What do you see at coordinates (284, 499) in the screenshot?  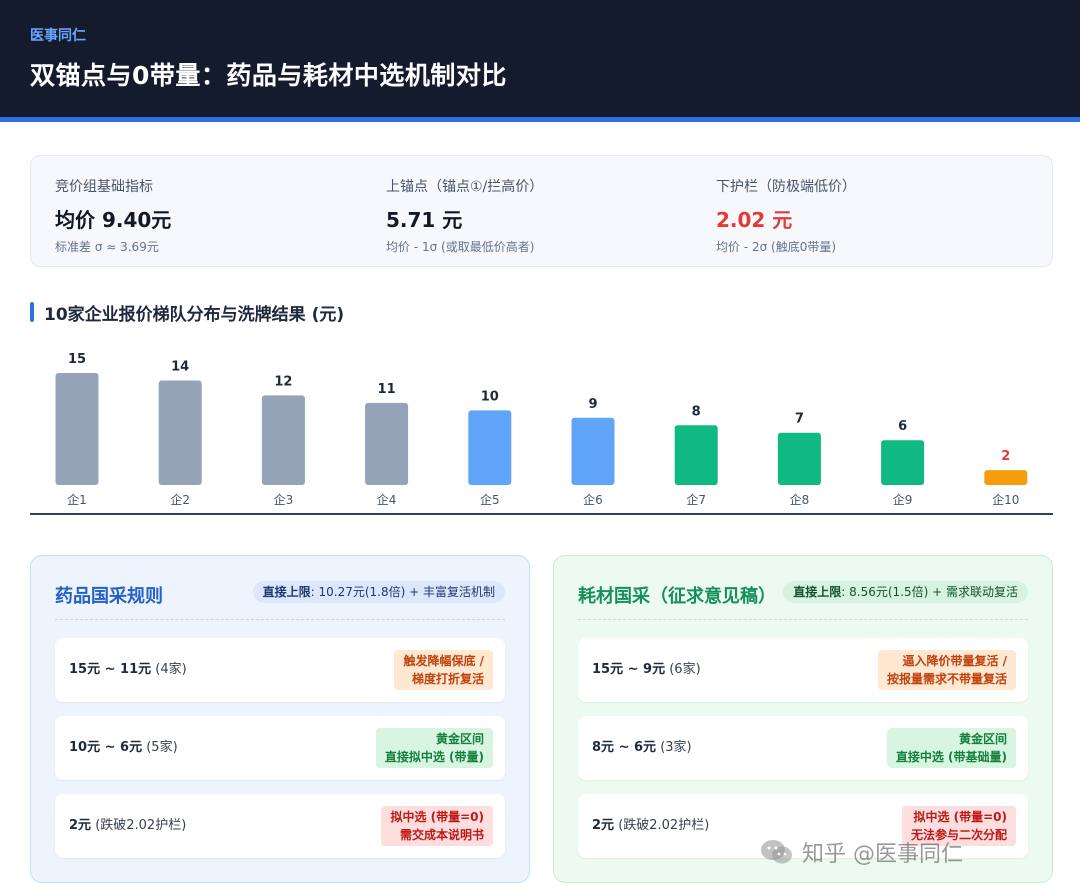 I see `x-tick-label: 企3` at bounding box center [284, 499].